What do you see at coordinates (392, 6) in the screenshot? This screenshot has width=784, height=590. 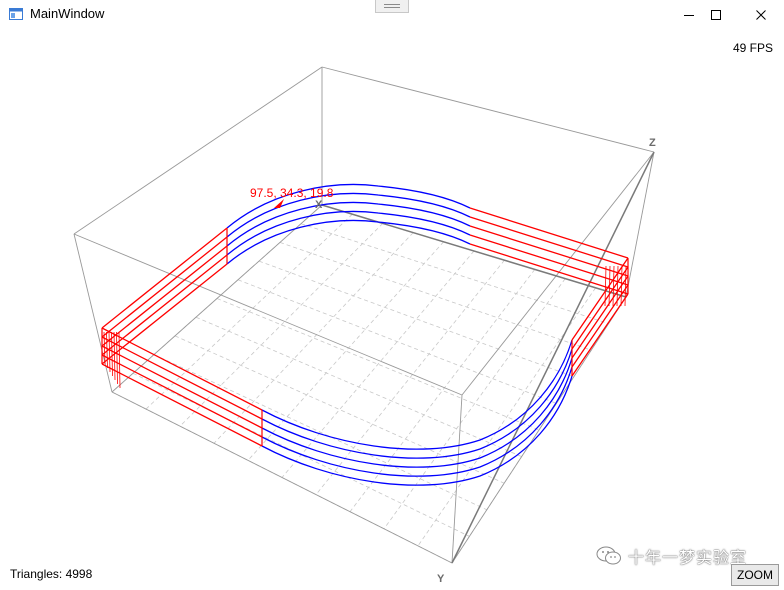 I see `drag-handle` at bounding box center [392, 6].